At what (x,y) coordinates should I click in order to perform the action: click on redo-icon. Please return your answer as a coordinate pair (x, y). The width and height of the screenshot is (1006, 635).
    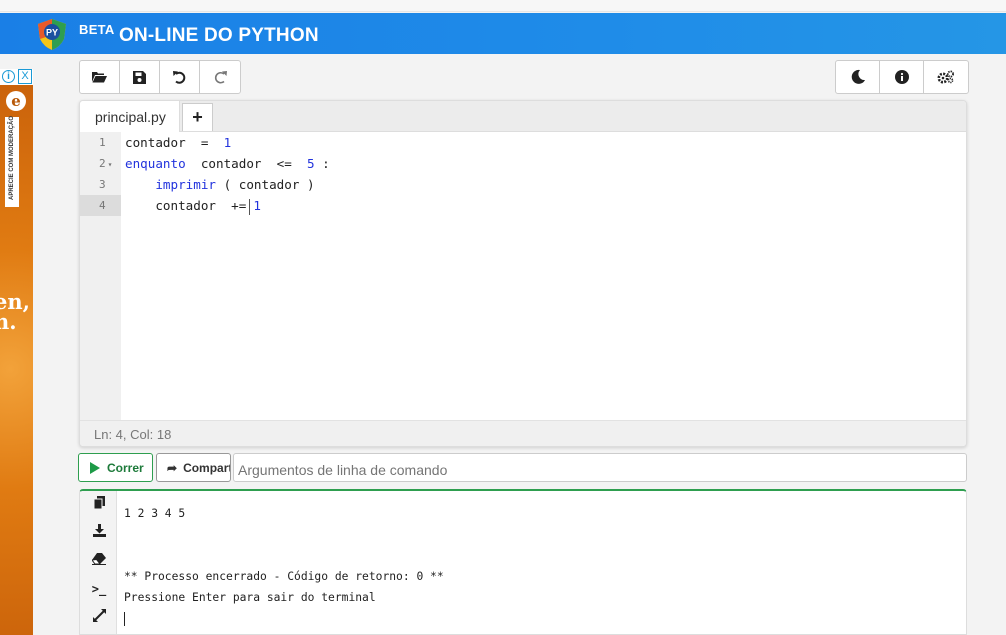
    Looking at the image, I should click on (220, 77).